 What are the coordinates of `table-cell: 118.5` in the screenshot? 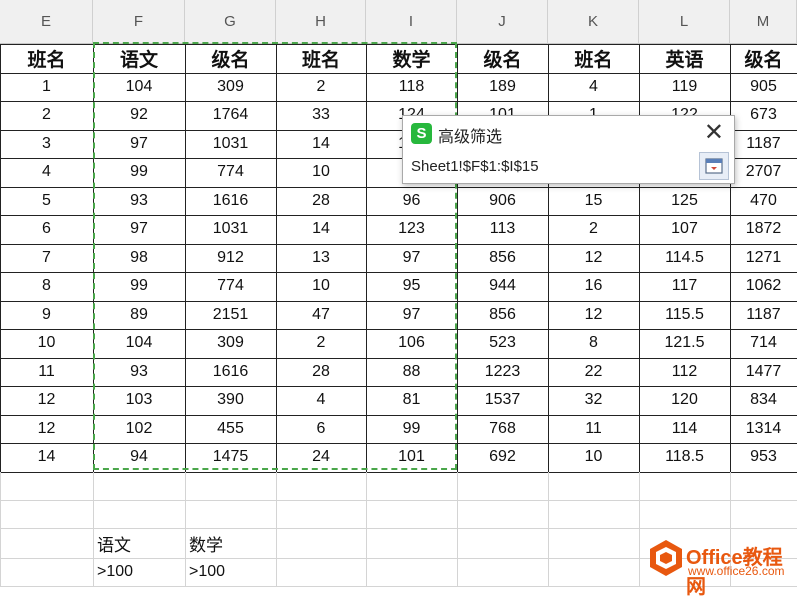 It's located at (684, 457).